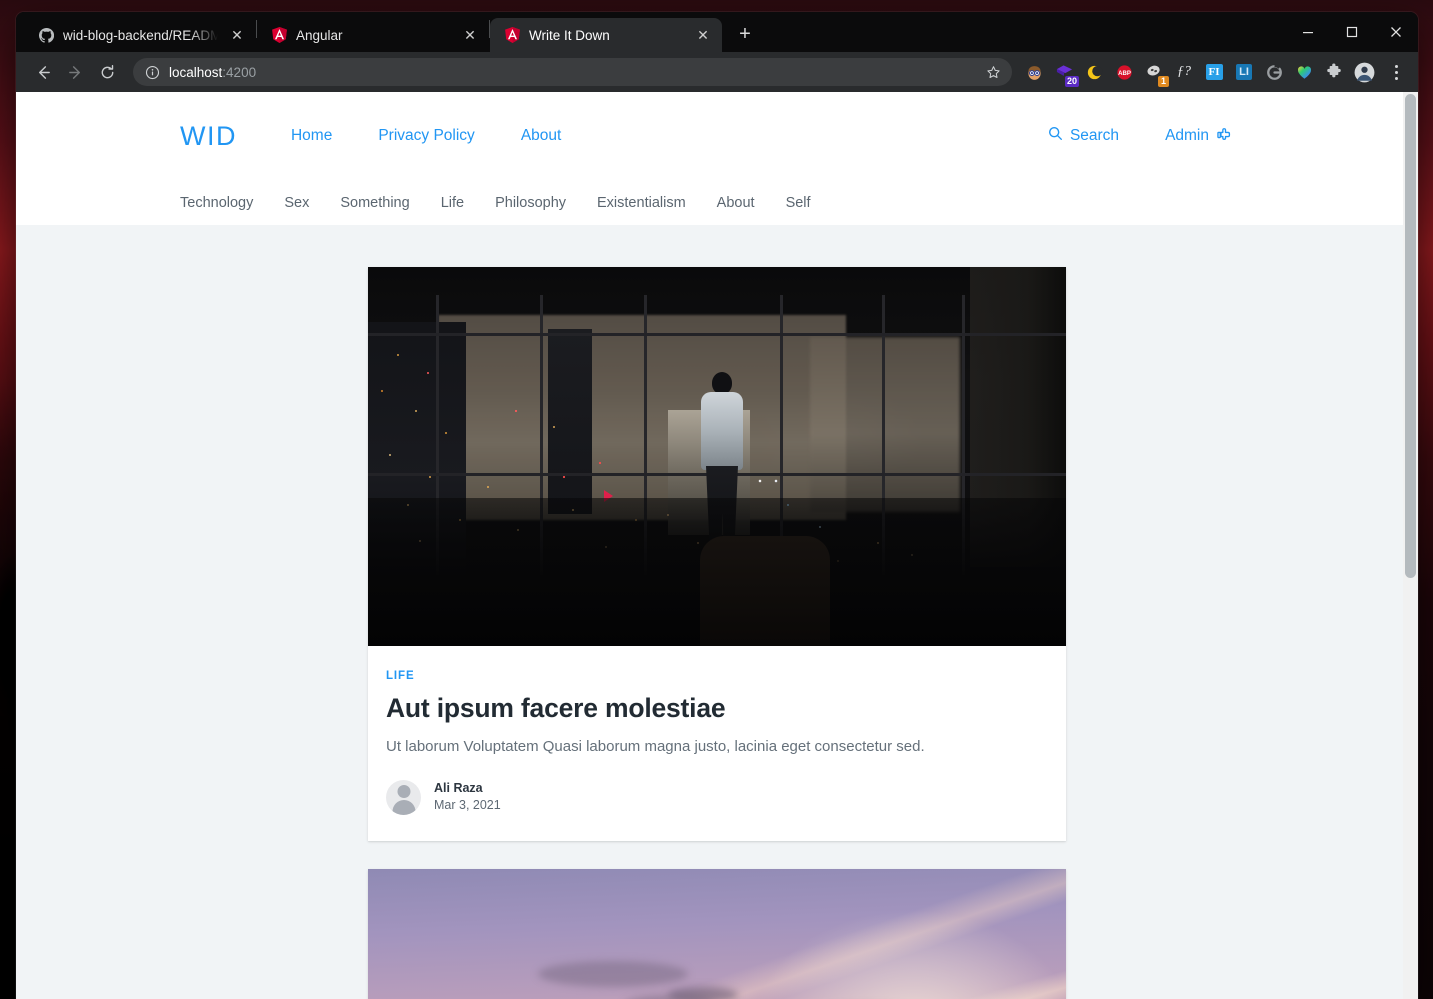 This screenshot has height=999, width=1433. I want to click on category-link-about: About, so click(736, 203).